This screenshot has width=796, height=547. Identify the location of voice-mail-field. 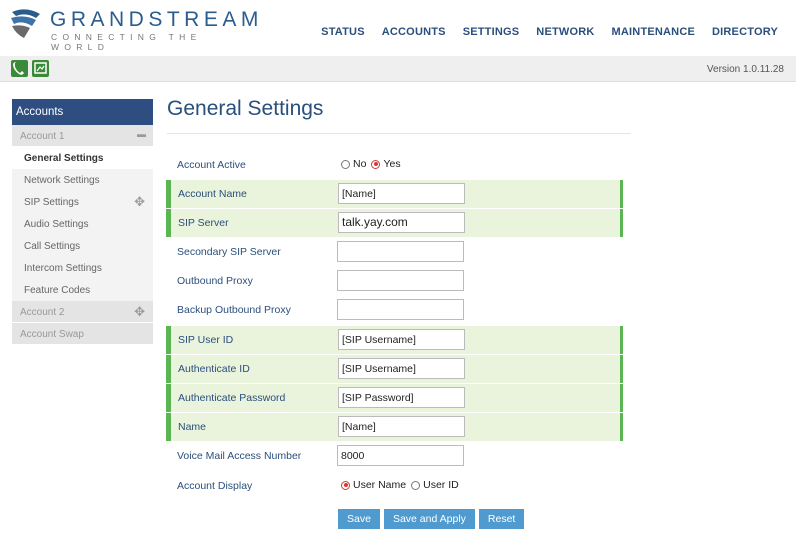
(400, 455).